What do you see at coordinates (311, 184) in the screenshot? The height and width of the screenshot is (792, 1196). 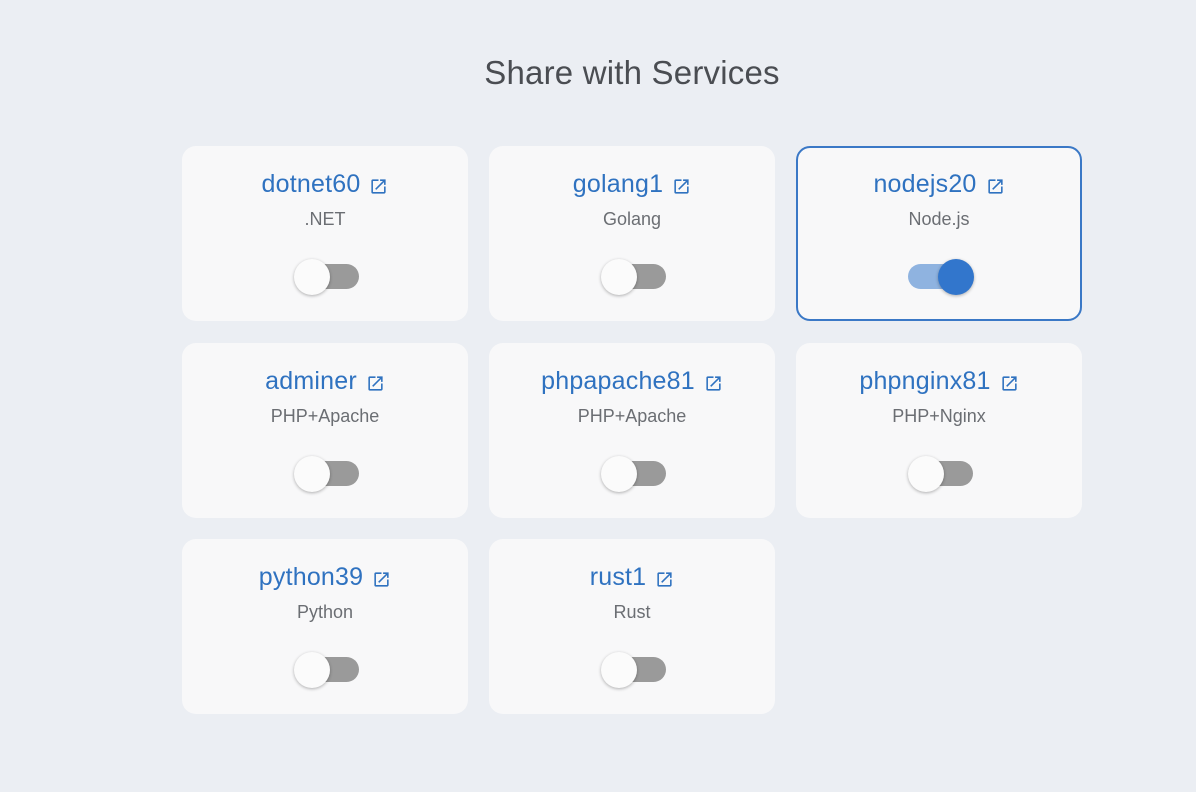 I see `service-name-link: dotnet60` at bounding box center [311, 184].